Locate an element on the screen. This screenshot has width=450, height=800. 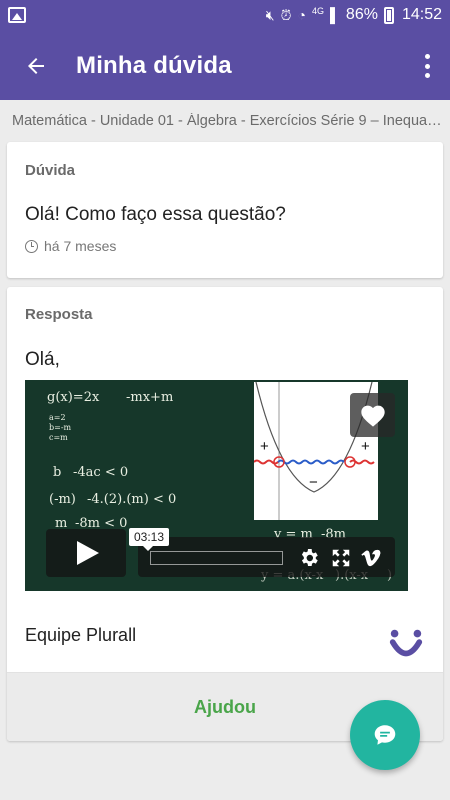
chalk-line: g(x)=2x is located at coordinates (73, 397).